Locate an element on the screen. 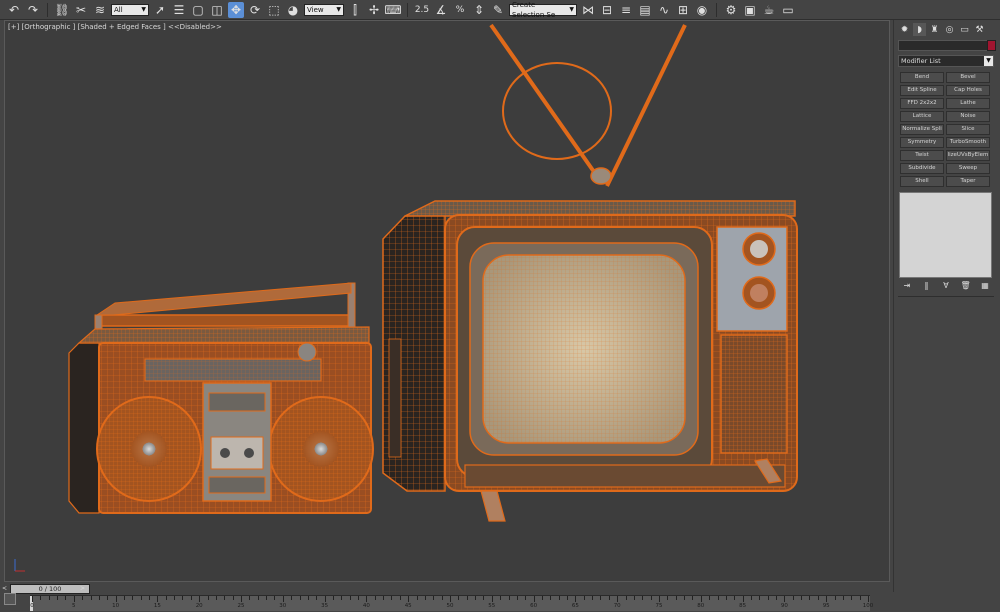  key-filter-icon is located at coordinates (10, 599).